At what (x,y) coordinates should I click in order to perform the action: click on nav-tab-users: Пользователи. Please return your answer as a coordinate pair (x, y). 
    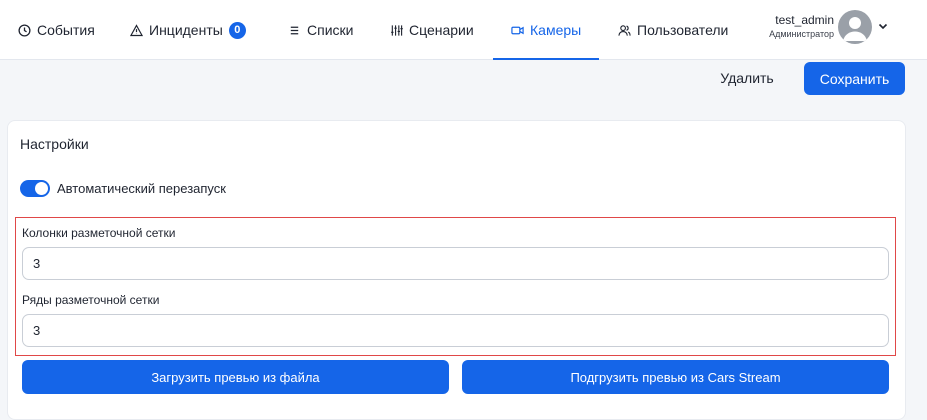
    Looking at the image, I should click on (673, 30).